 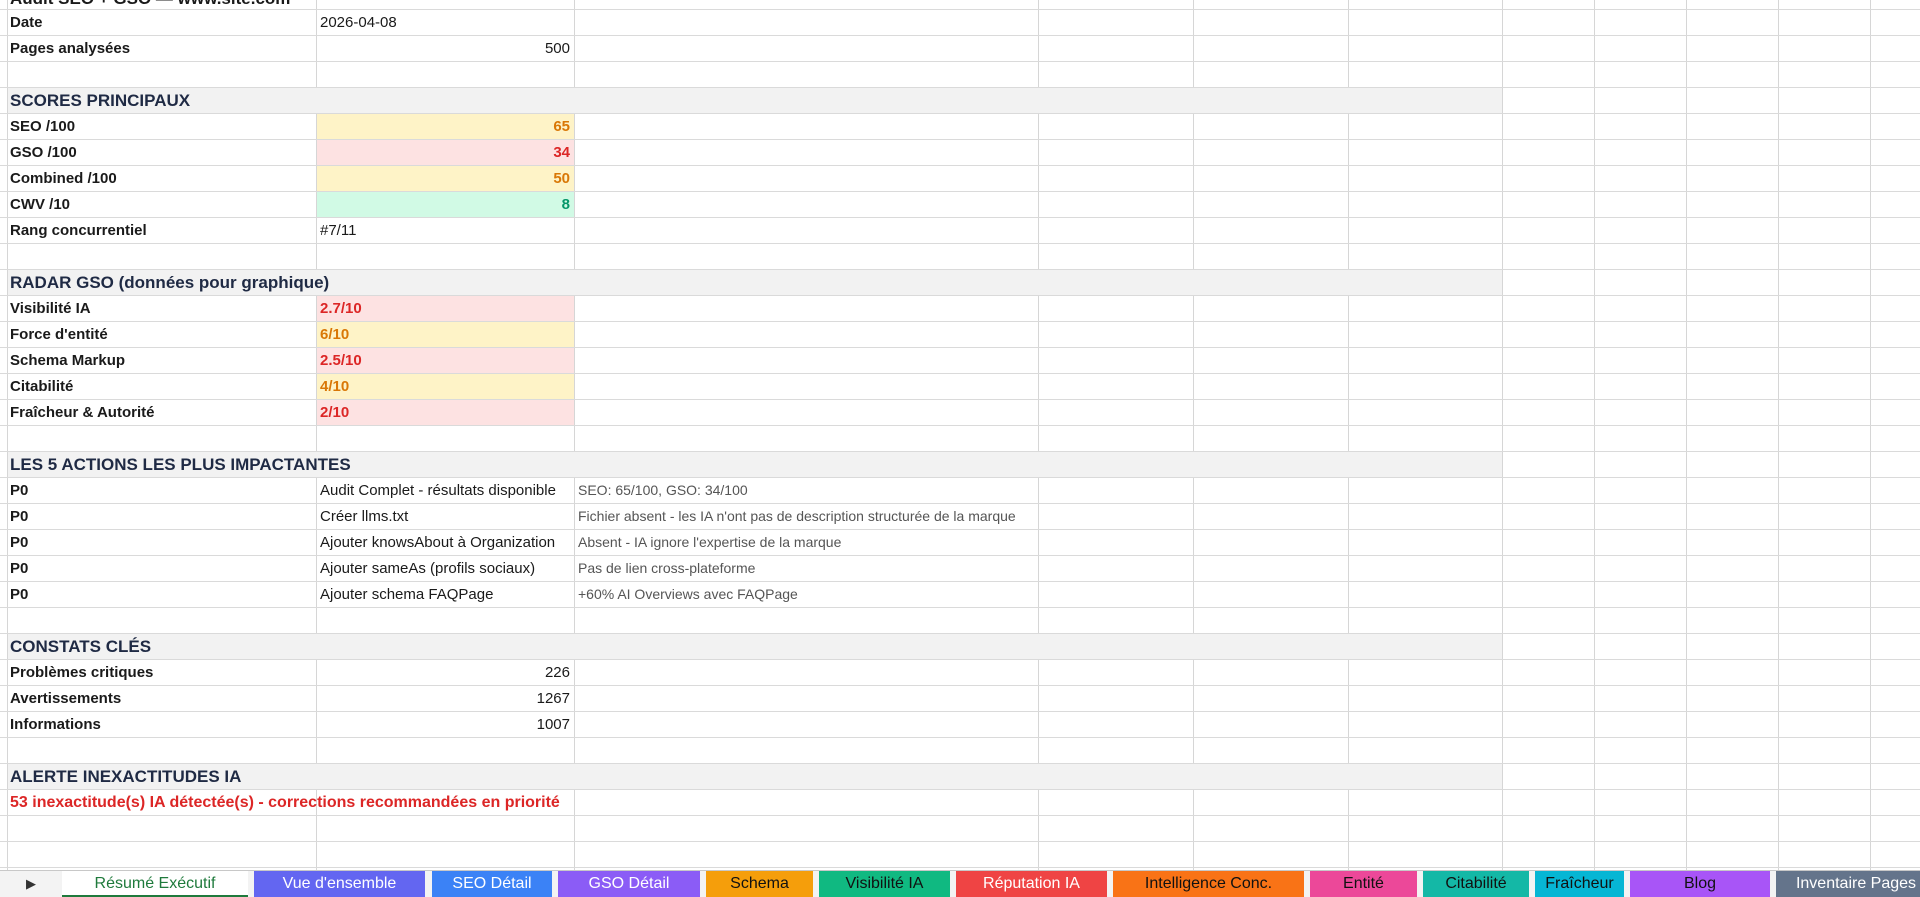 I want to click on finding-value-info: 1007, so click(x=445, y=724).